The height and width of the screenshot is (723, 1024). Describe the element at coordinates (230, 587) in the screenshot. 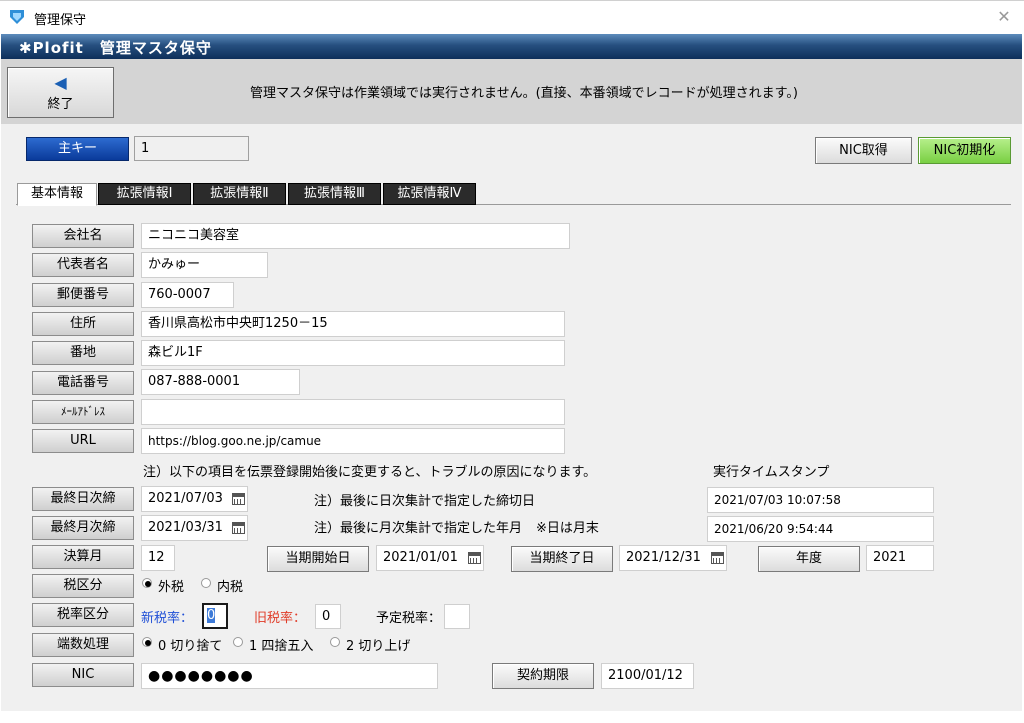

I see `tax-inclusive-label: 内税` at that location.